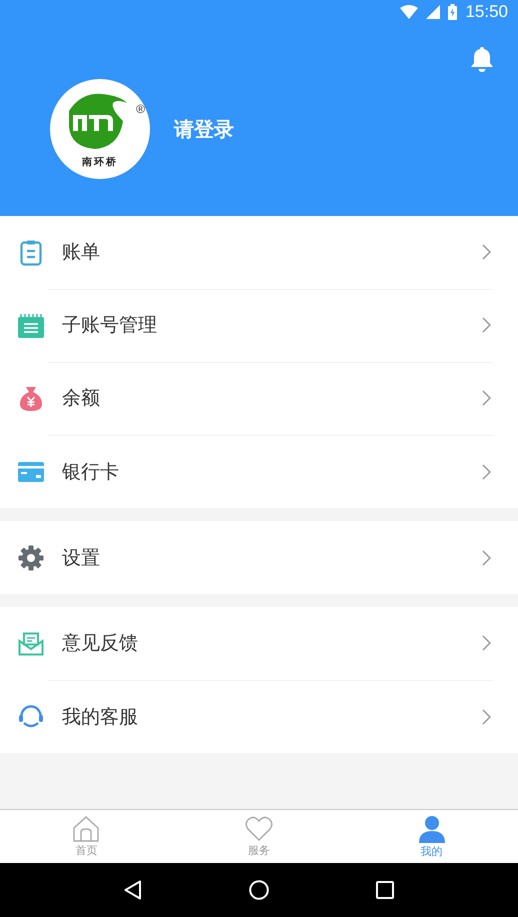  What do you see at coordinates (31, 644) in the screenshot?
I see `envelope-icon` at bounding box center [31, 644].